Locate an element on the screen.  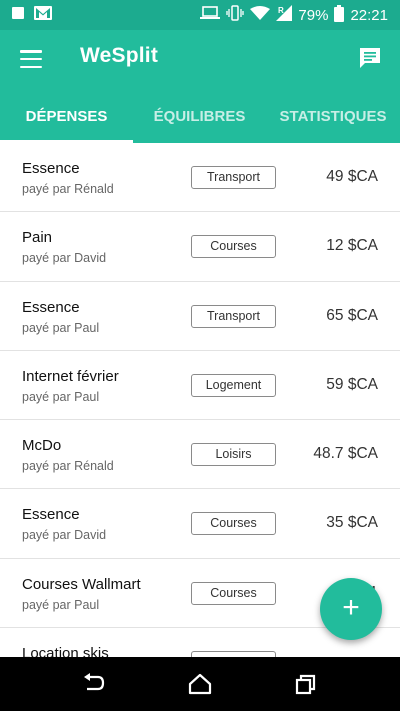
svg-text: R is located at coordinates (281, 10).